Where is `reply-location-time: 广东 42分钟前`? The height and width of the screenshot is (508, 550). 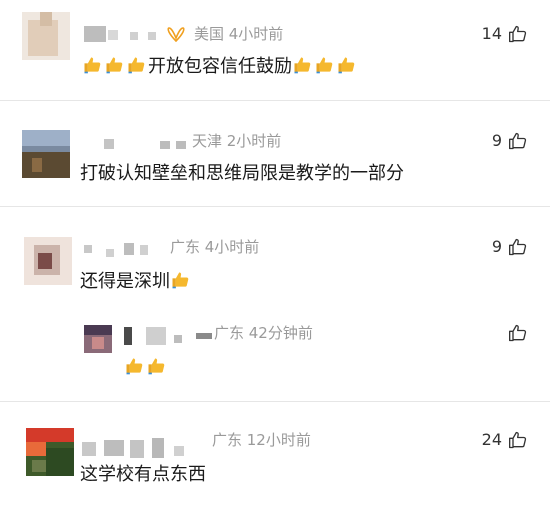
reply-location-time: 广东 42分钟前 is located at coordinates (263, 333).